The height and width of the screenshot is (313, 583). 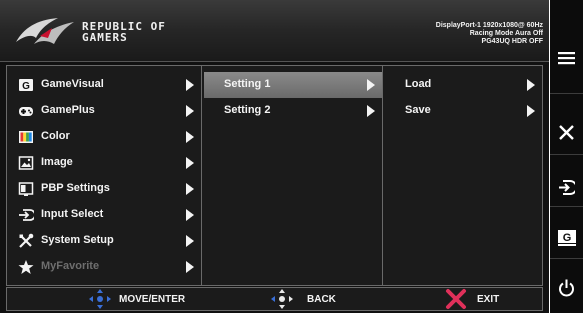 What do you see at coordinates (247, 84) in the screenshot?
I see `submenu-label: Setting 1` at bounding box center [247, 84].